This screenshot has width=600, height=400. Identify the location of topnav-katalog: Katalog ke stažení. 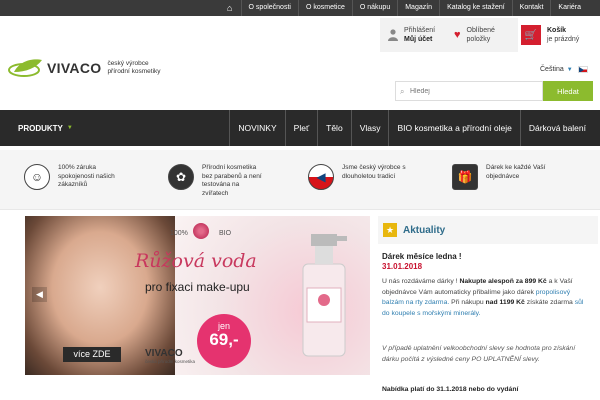
(475, 8).